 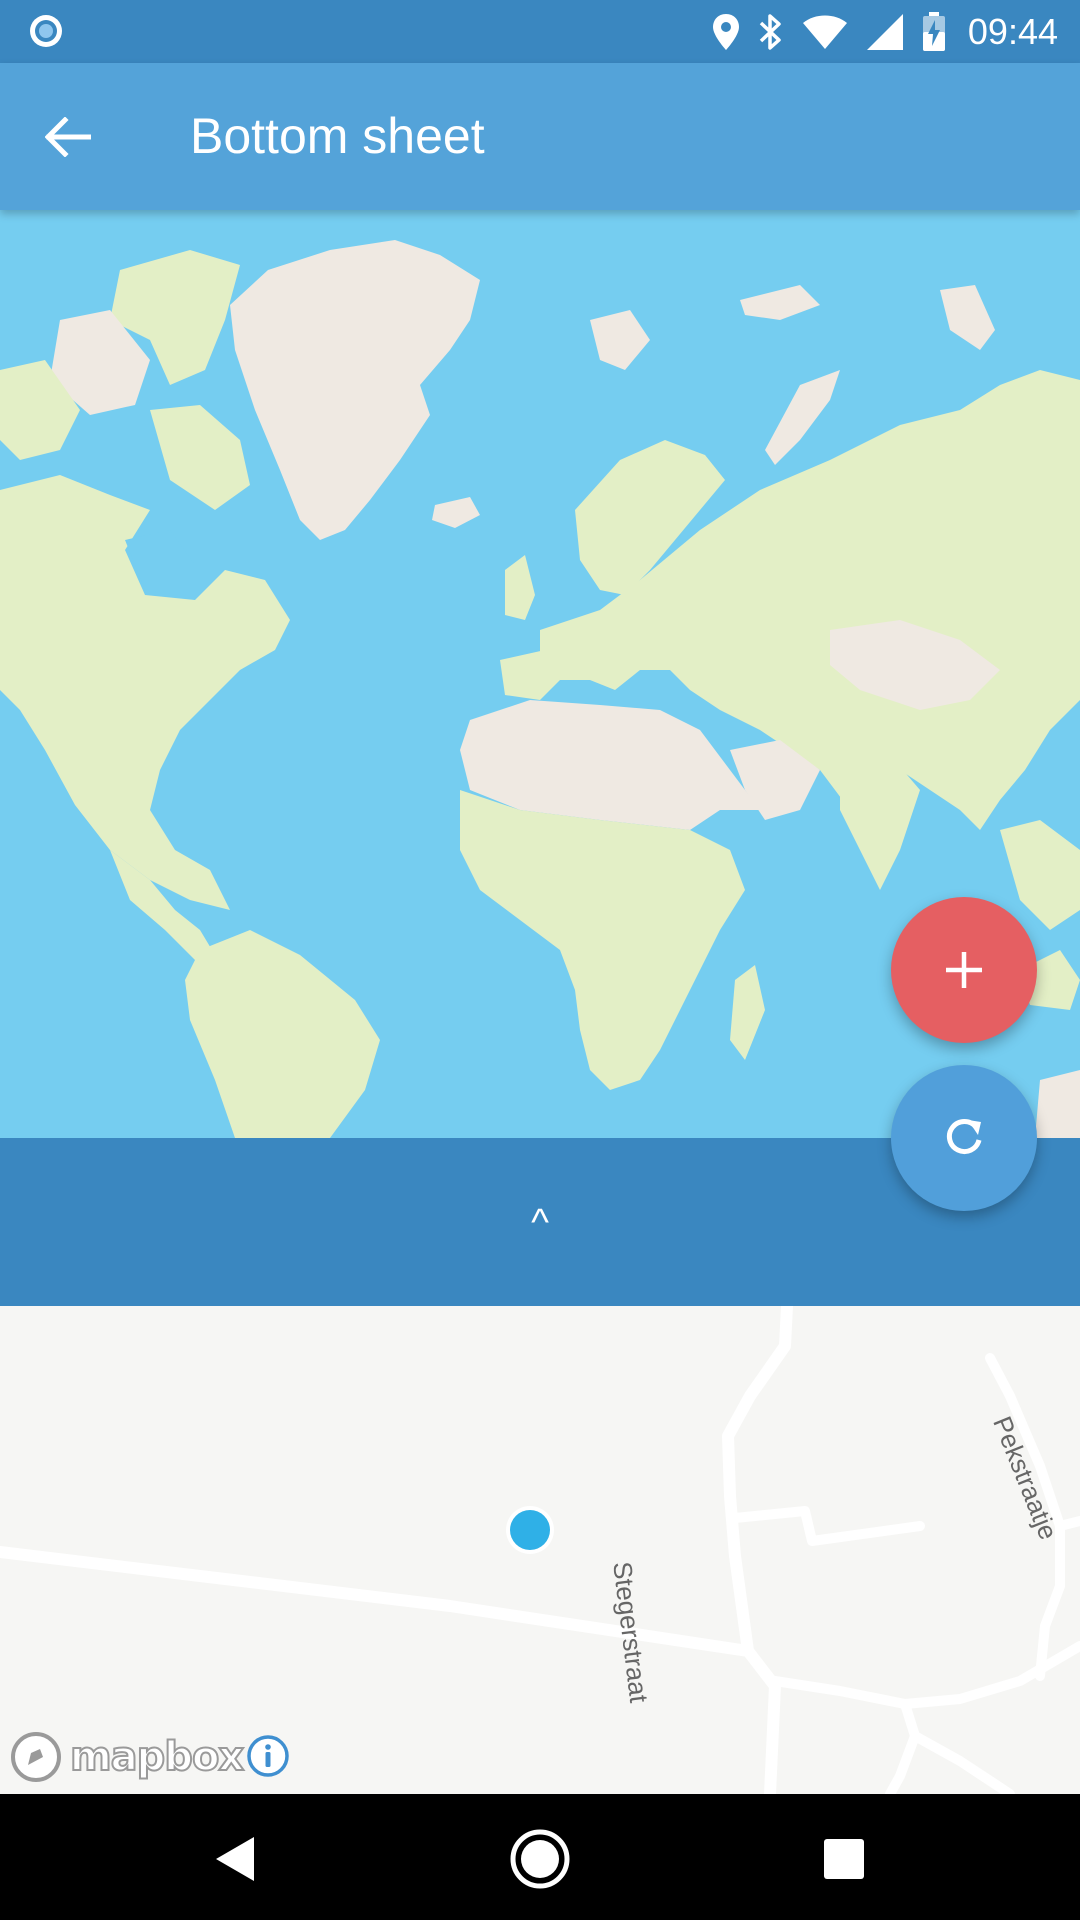 I want to click on nav-back-icon, so click(x=235, y=1859).